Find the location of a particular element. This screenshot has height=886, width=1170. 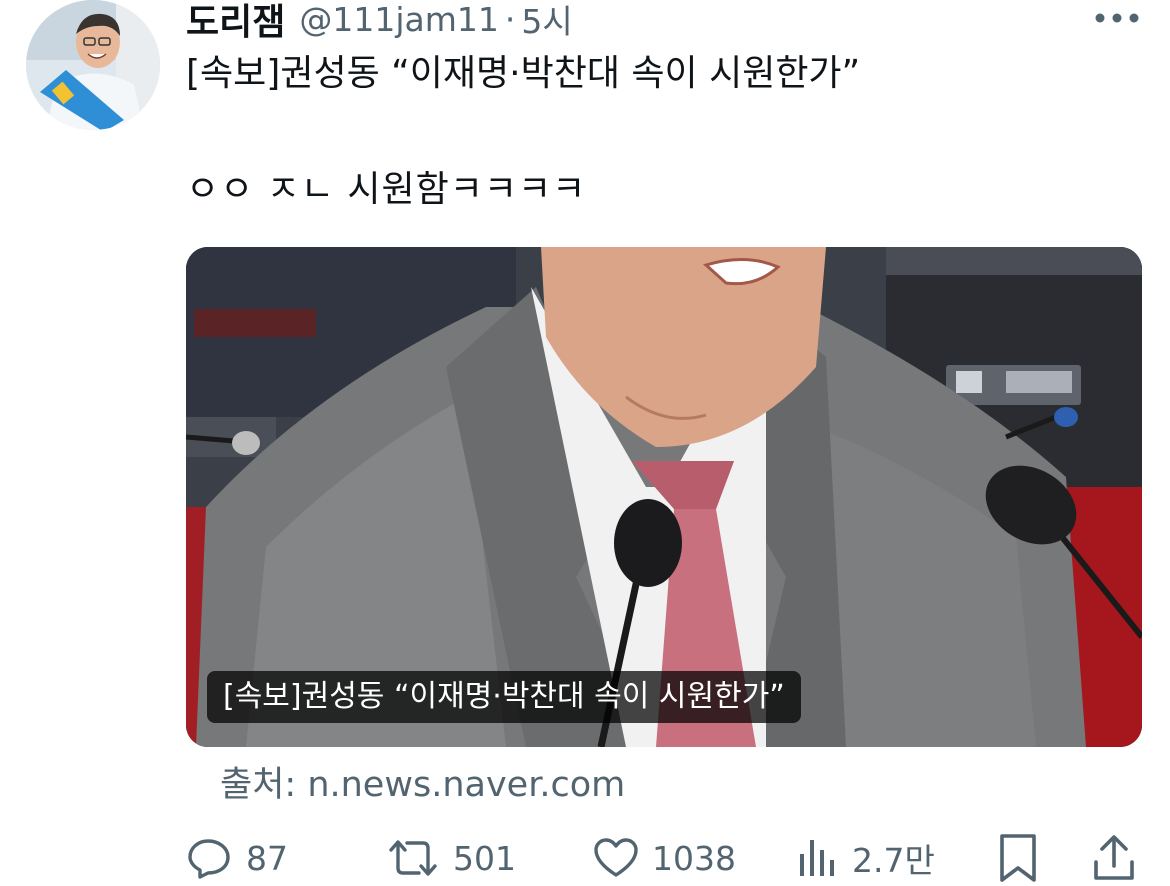

display-name: 도리잼 is located at coordinates (235, 22).